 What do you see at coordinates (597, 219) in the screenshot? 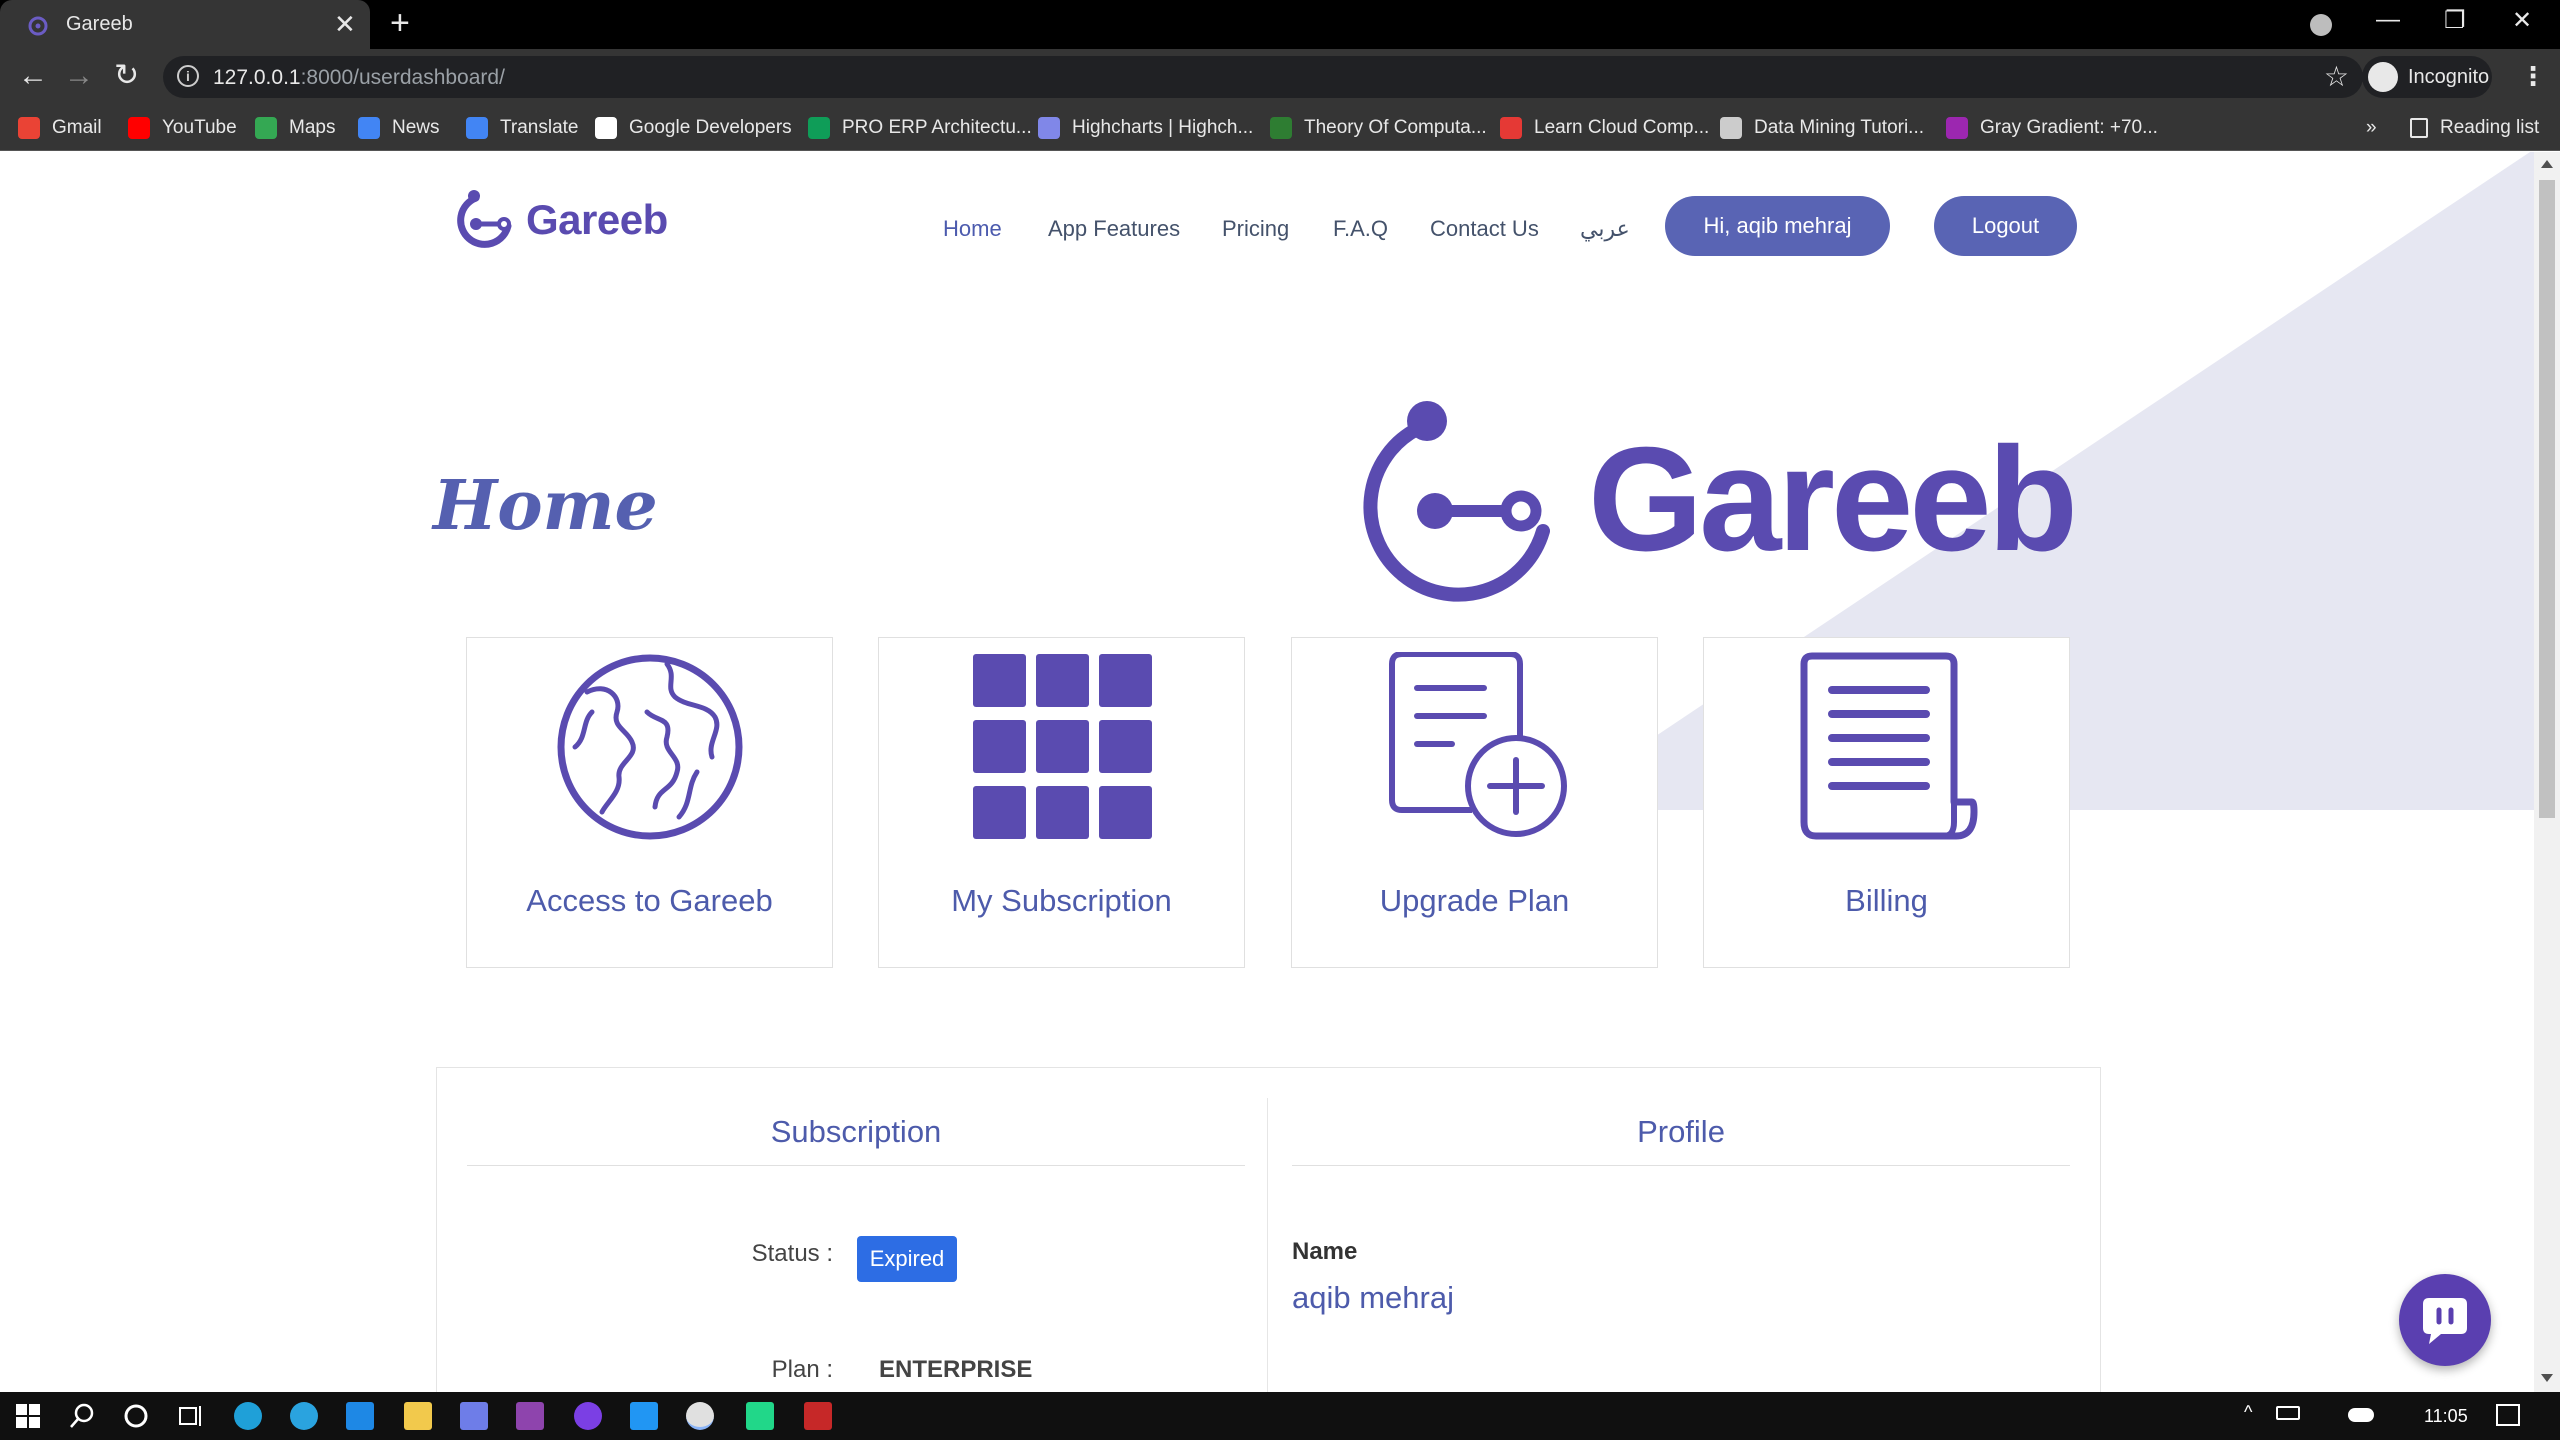
I see `site-brand-name: Gareeb` at bounding box center [597, 219].